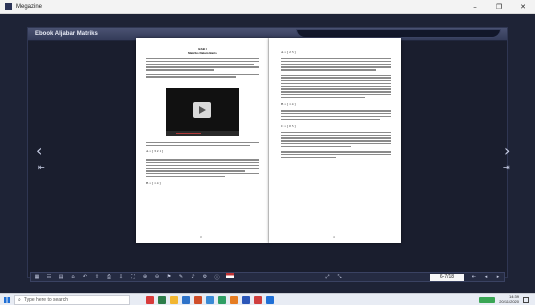  I want to click on expand-icon: ⤢, so click(328, 277).